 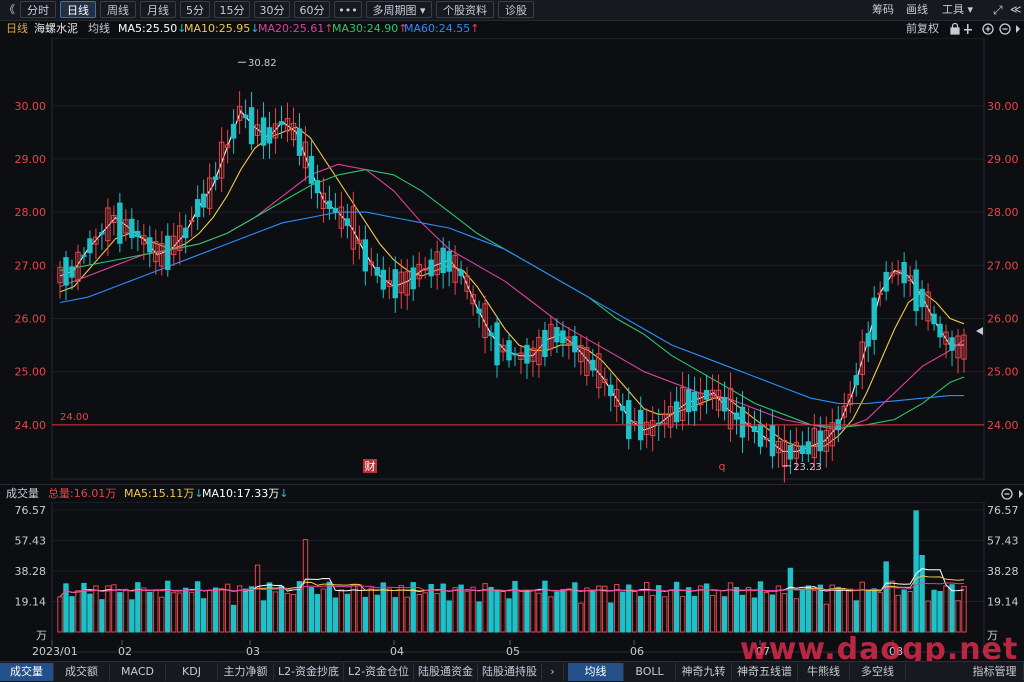 What do you see at coordinates (1003, 318) in the screenshot?
I see `y-tick-label-right: 26.00` at bounding box center [1003, 318].